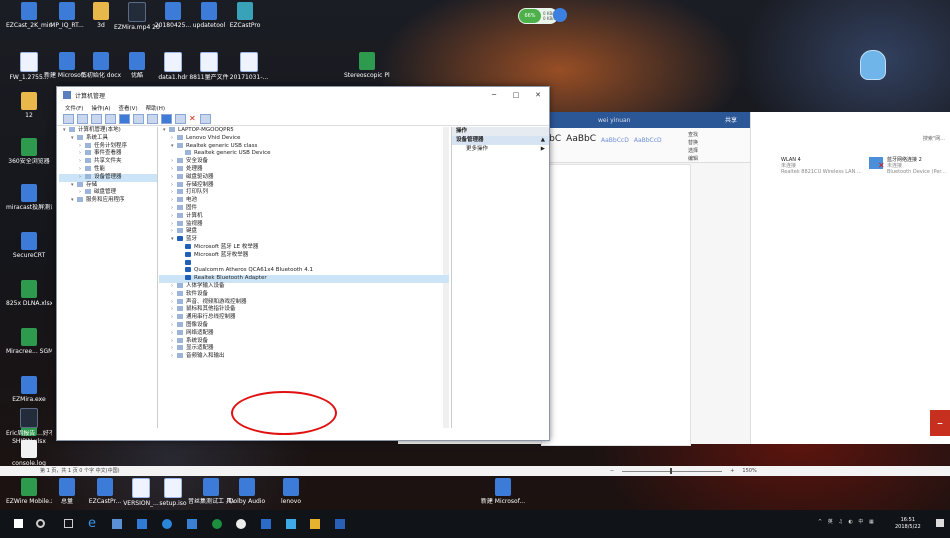 The image size is (950, 538). I want to click on task-view-icon, so click(68, 523).